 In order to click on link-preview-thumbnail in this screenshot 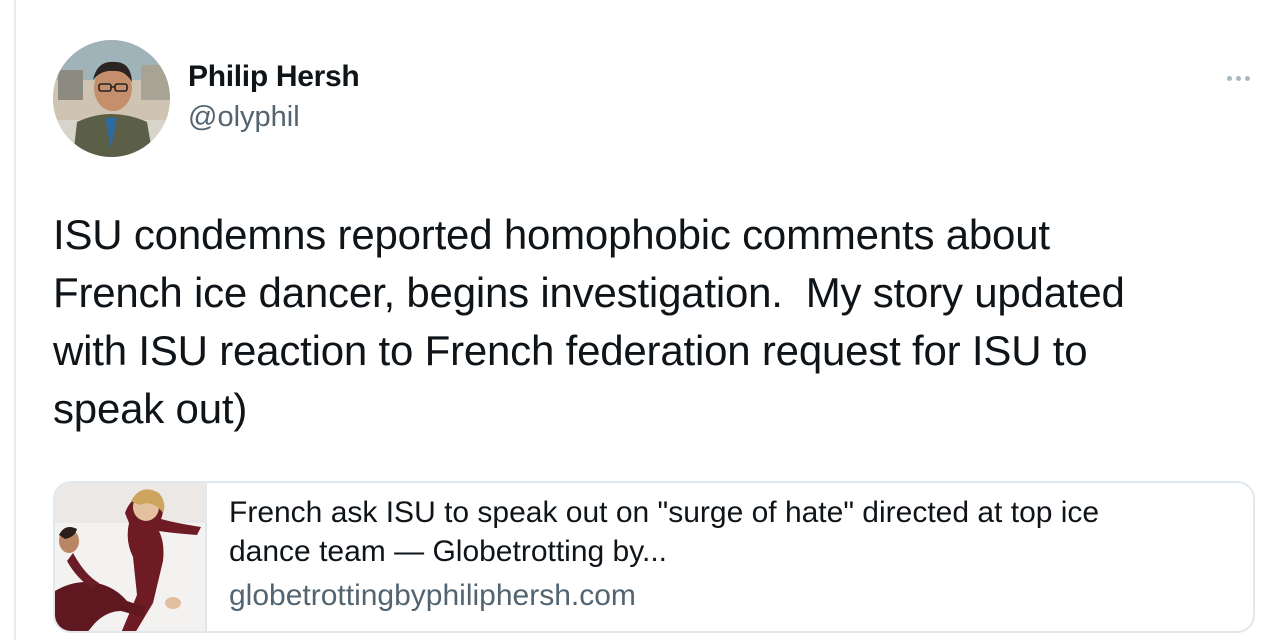, I will do `click(131, 557)`.